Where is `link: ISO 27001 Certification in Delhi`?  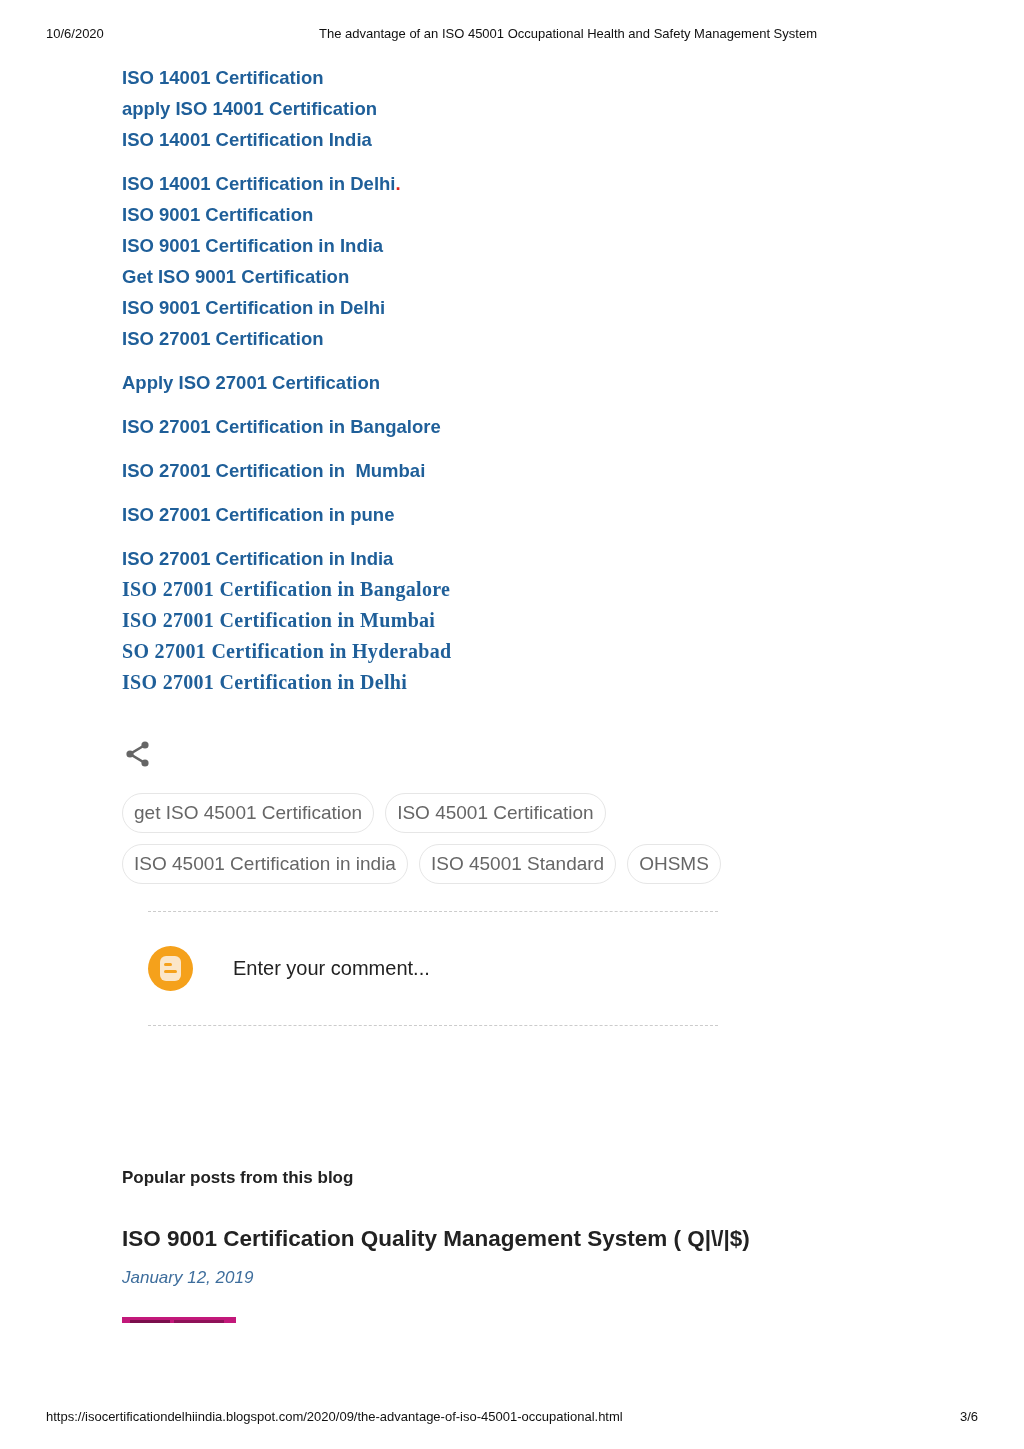
link: ISO 27001 Certification in Delhi is located at coordinates (265, 682).